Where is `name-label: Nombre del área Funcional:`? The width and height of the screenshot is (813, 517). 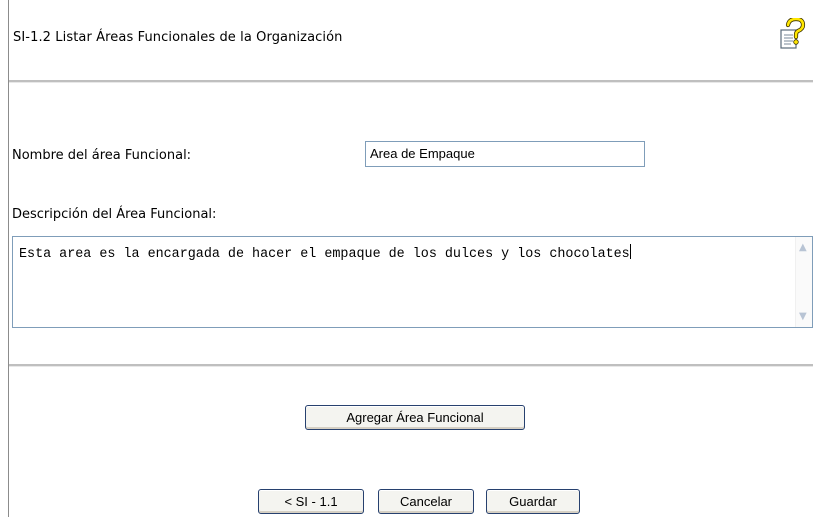 name-label: Nombre del área Funcional: is located at coordinates (102, 155).